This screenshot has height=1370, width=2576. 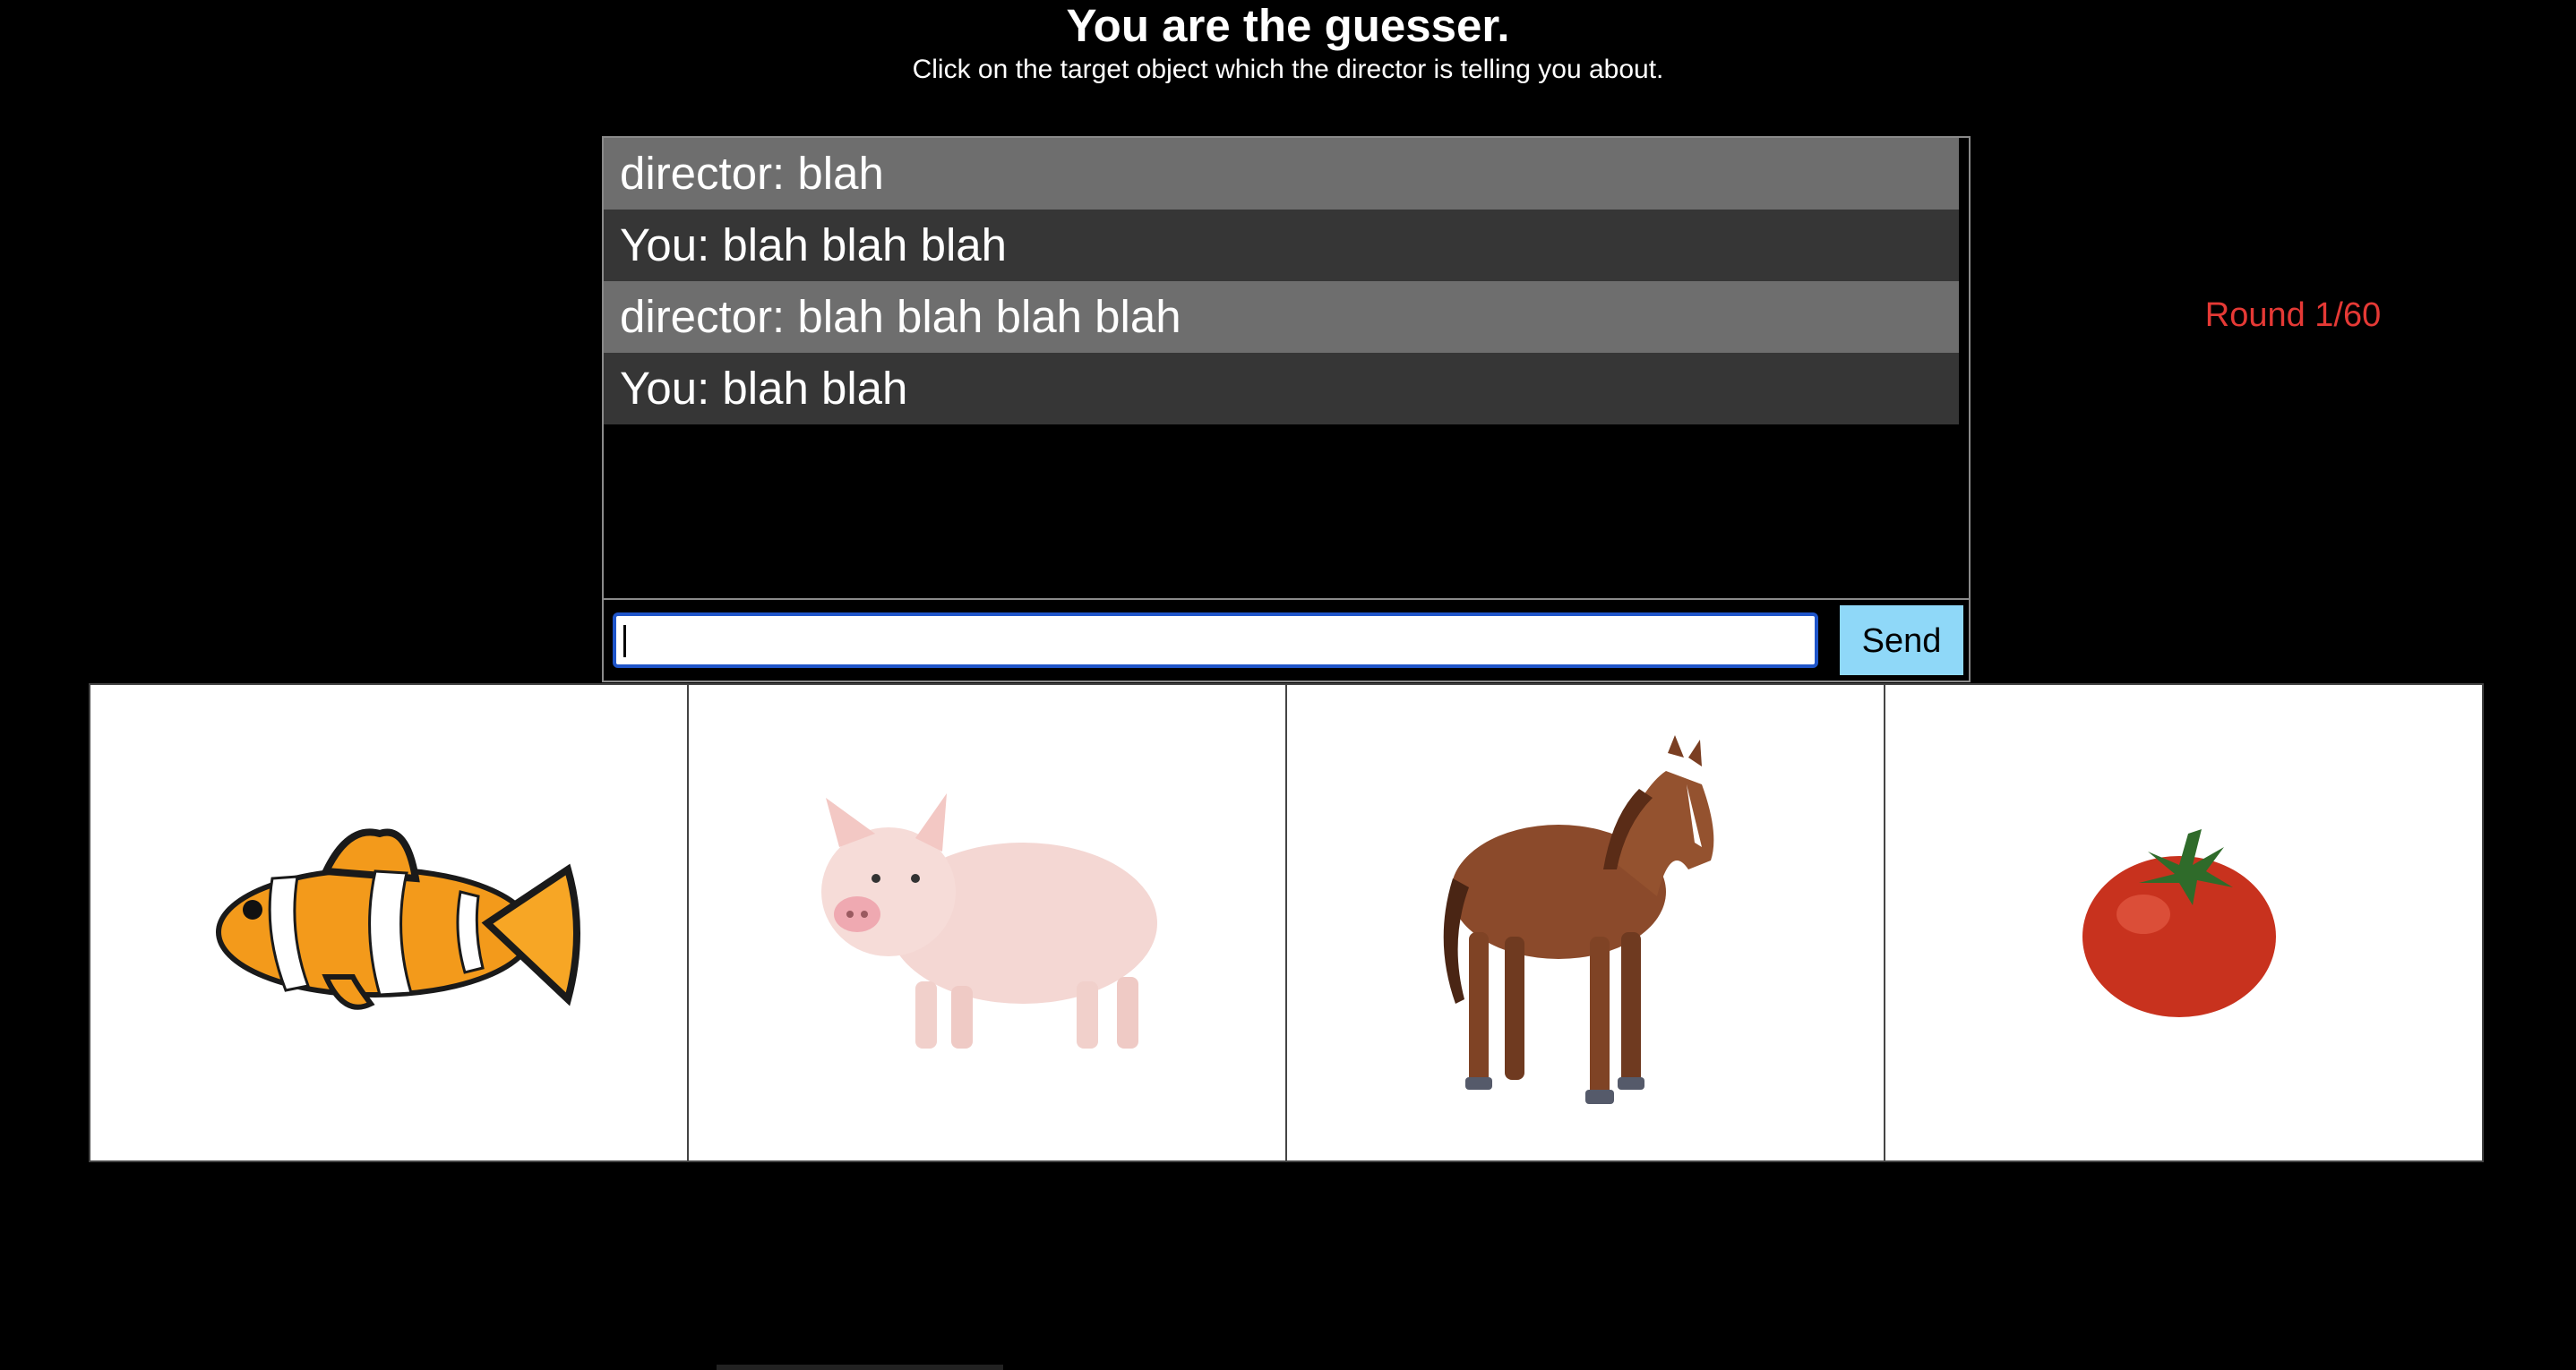 I want to click on page-title: You are the guesser., so click(x=1288, y=26).